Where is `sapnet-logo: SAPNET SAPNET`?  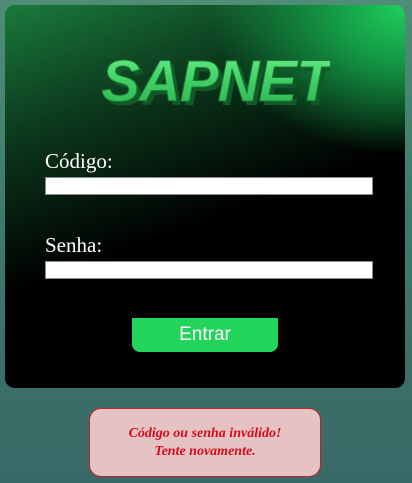 sapnet-logo: SAPNET SAPNET is located at coordinates (212, 75).